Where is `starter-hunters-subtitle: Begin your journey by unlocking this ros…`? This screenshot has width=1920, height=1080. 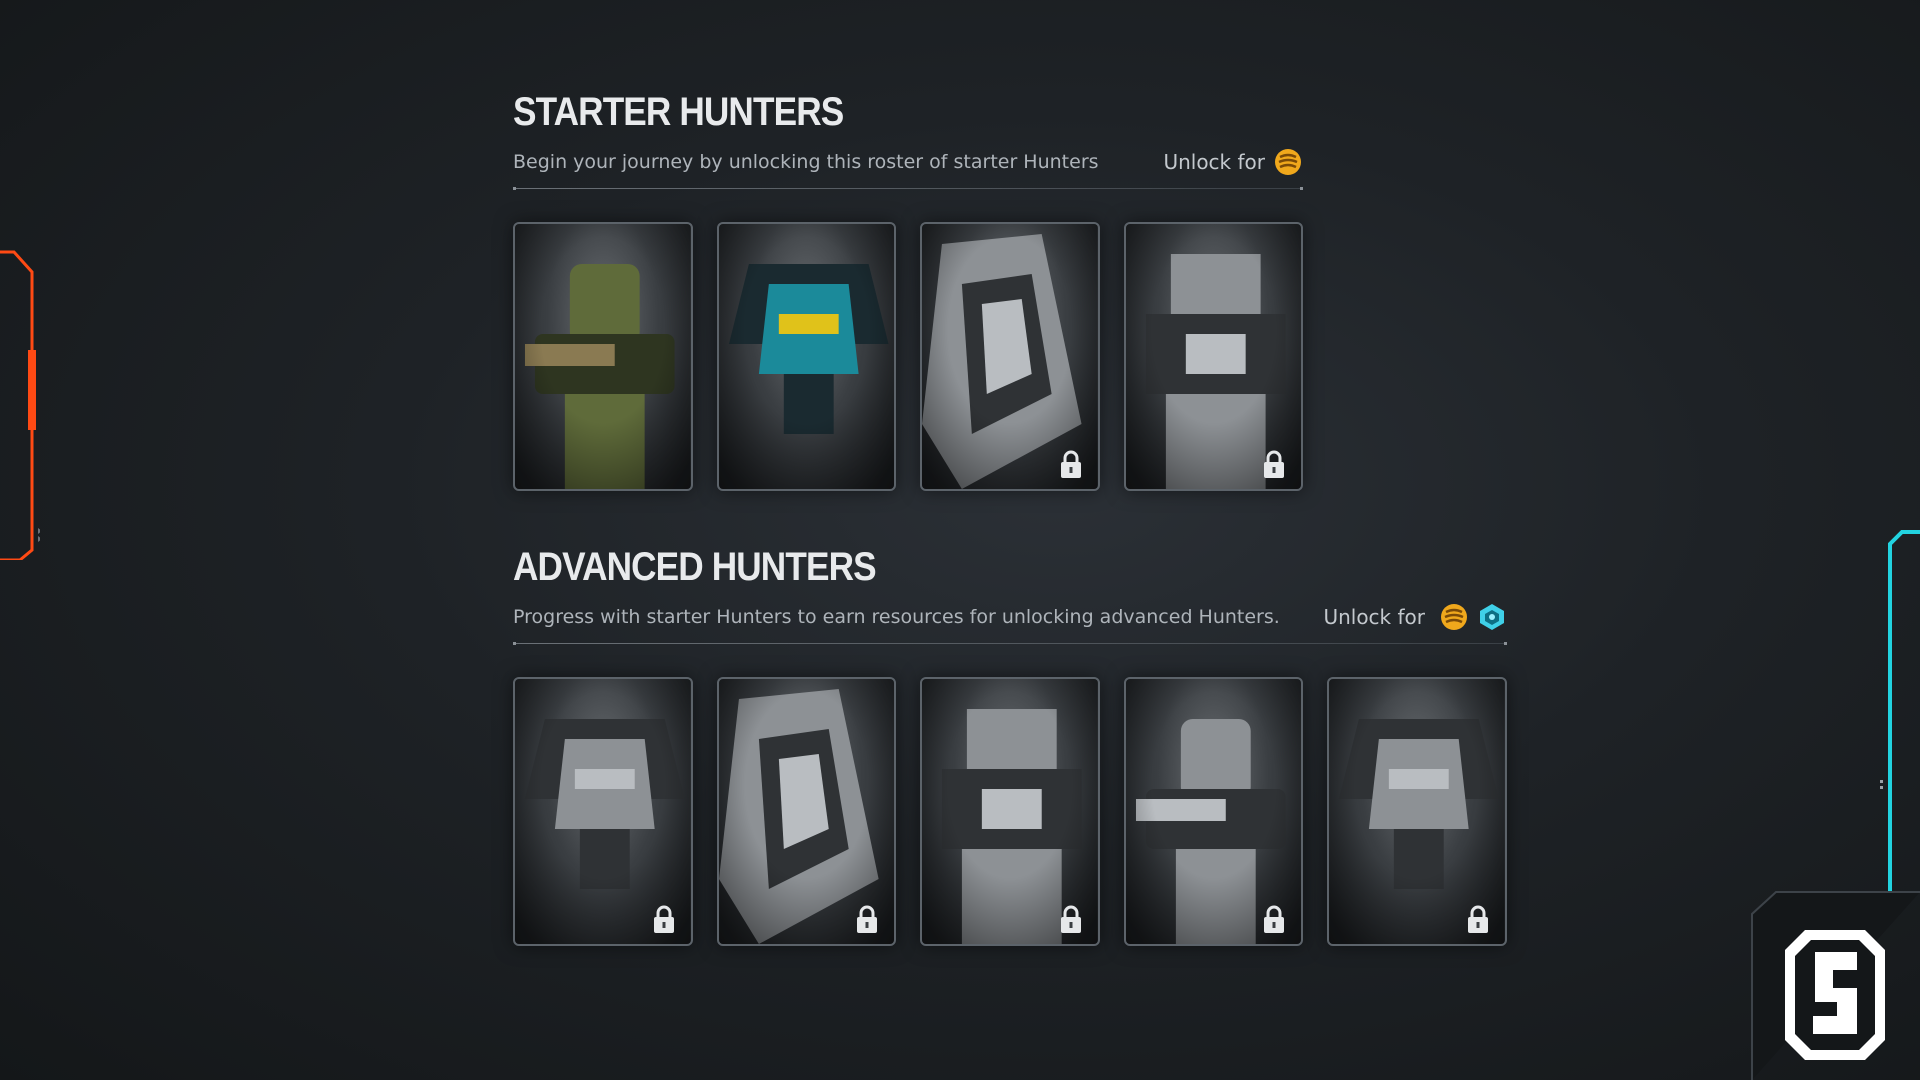
starter-hunters-subtitle: Begin your journey by unlocking this ros… is located at coordinates (806, 162).